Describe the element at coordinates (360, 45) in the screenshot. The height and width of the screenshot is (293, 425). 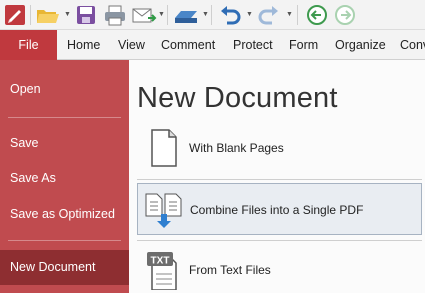
I see `tab-organize: Organize` at that location.